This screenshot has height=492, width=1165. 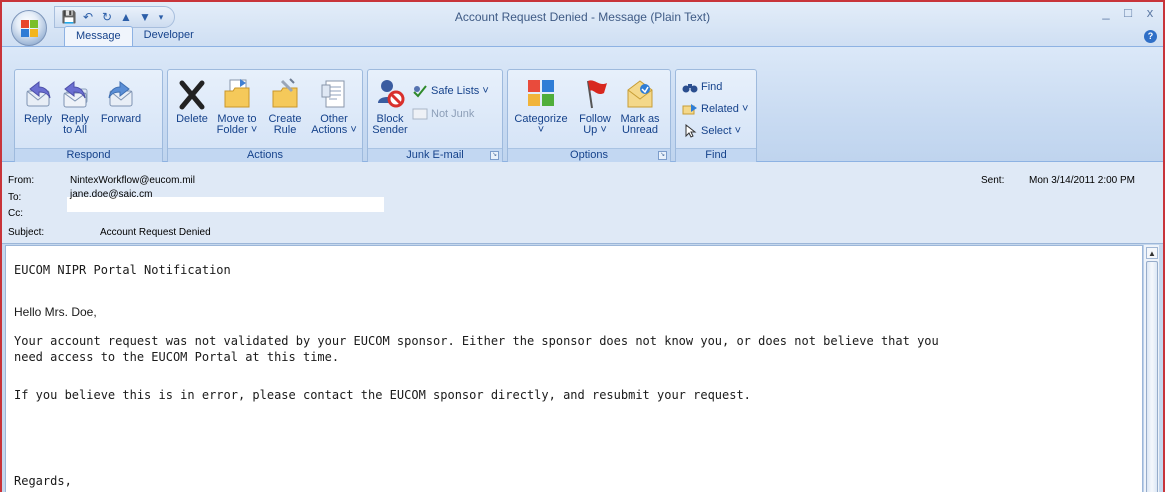 I want to click on respond-group: Reply Reply to All Forward Respond, so click(x=88, y=116).